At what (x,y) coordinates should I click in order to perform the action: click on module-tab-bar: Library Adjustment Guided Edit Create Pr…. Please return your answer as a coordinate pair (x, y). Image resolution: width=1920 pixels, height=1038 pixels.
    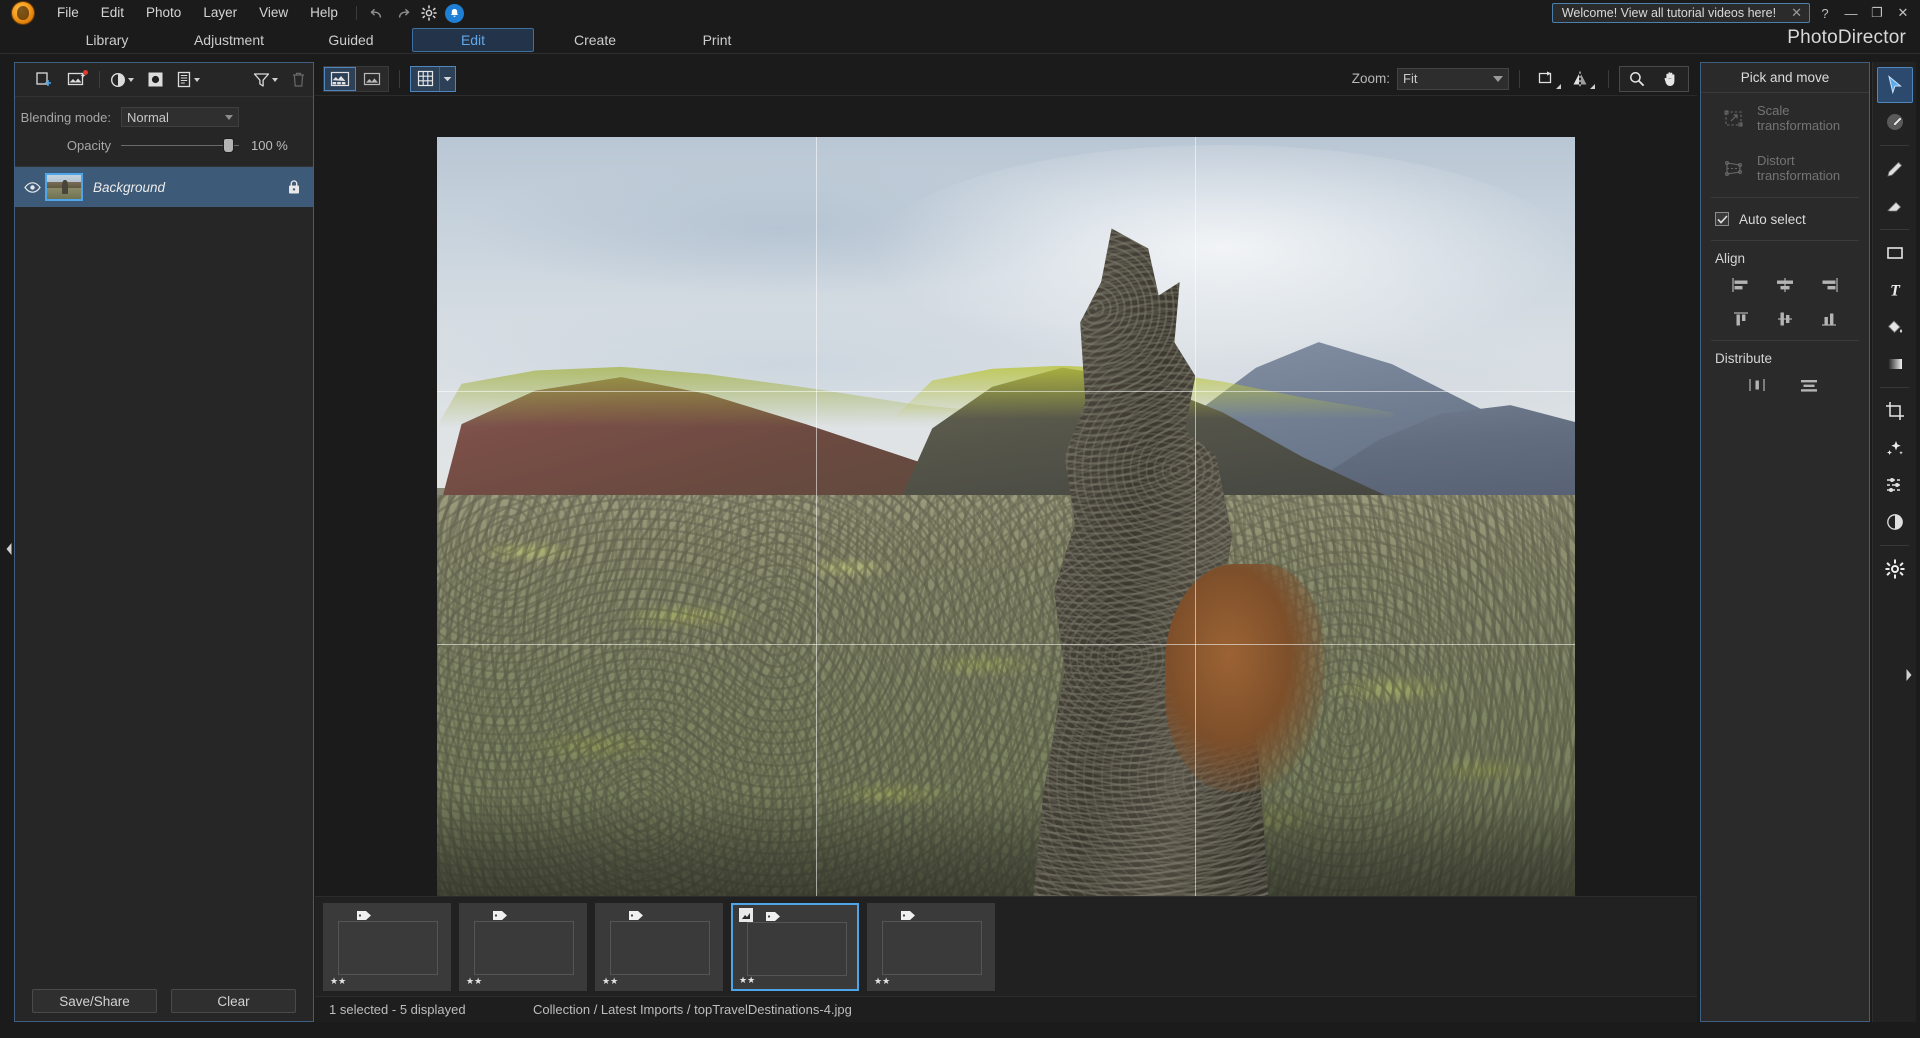
    Looking at the image, I should click on (960, 40).